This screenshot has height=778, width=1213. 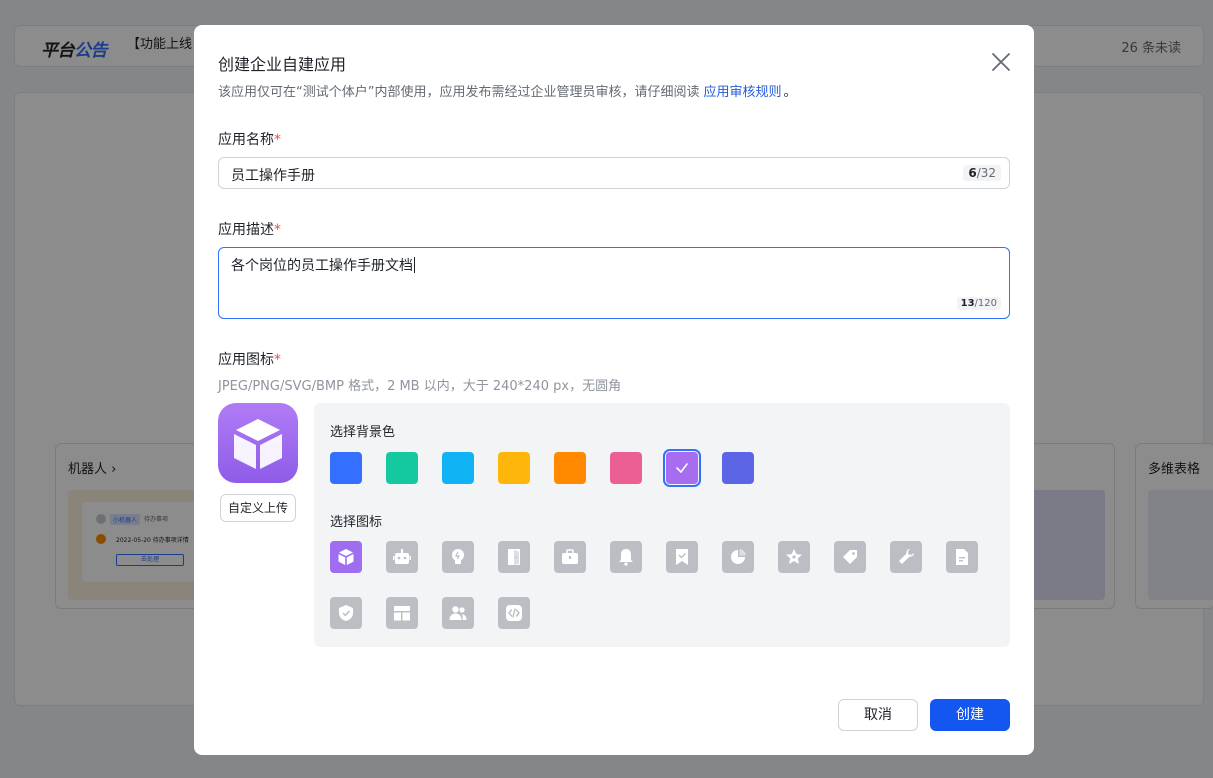 What do you see at coordinates (414, 265) in the screenshot?
I see `text-caret` at bounding box center [414, 265].